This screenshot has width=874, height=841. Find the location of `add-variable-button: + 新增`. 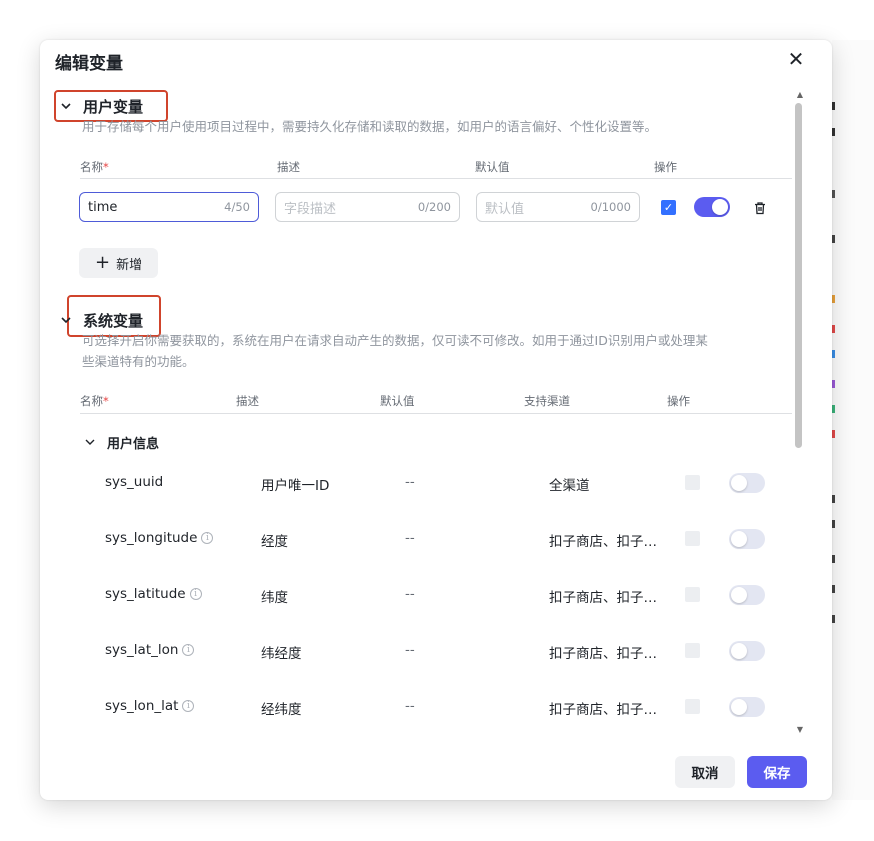

add-variable-button: + 新增 is located at coordinates (119, 263).